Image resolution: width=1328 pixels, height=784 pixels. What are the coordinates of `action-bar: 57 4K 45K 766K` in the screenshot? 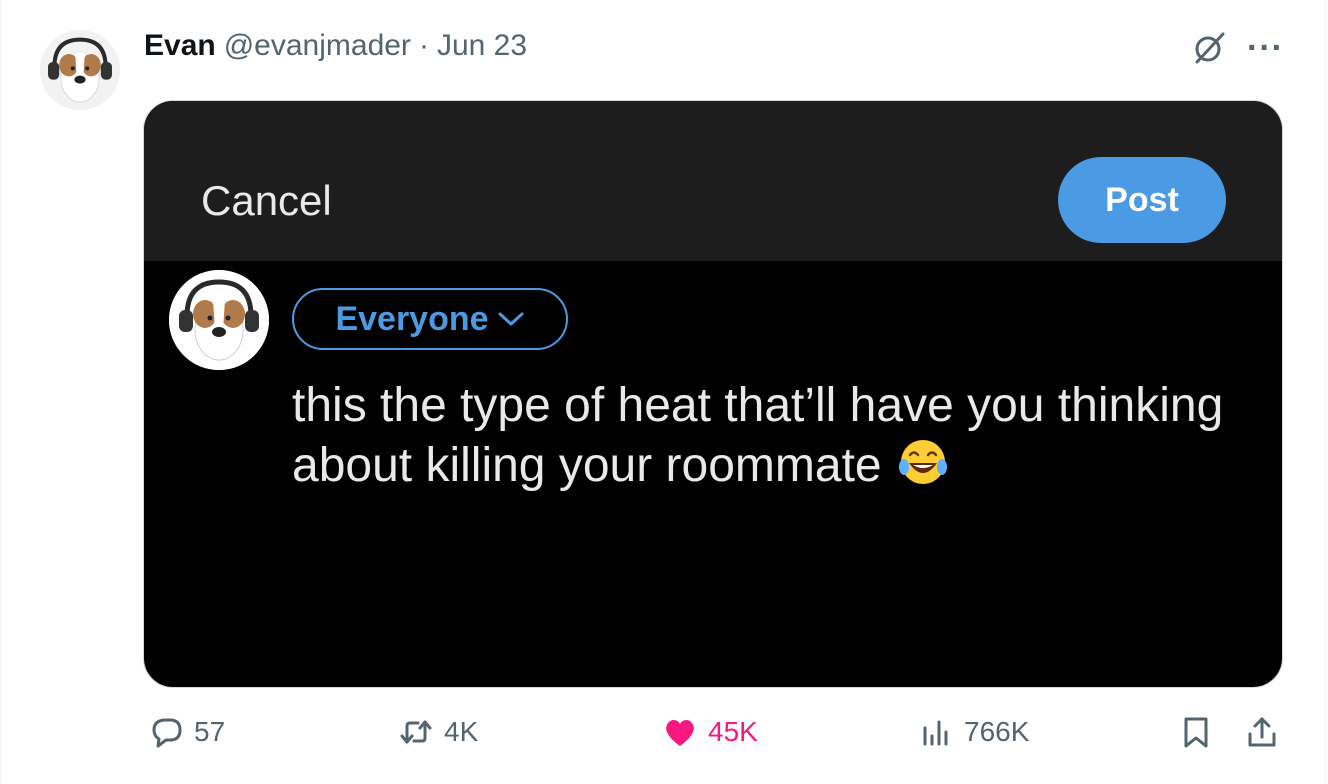 It's located at (664, 735).